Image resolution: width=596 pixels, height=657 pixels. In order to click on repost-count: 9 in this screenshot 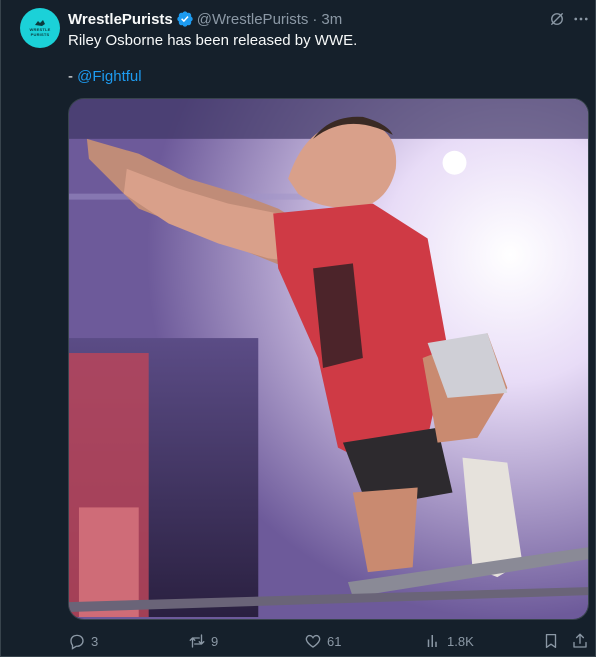, I will do `click(215, 641)`.